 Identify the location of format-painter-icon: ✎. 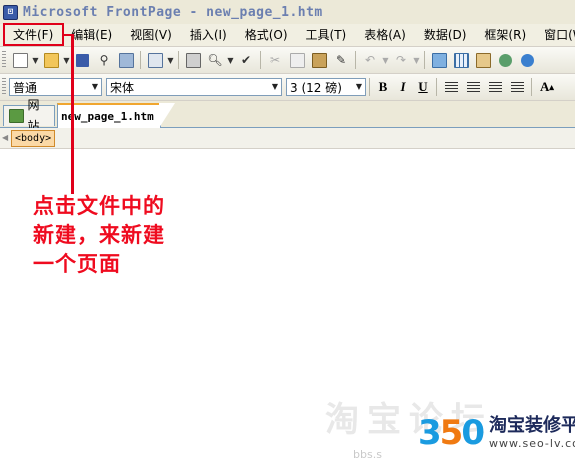
(341, 60).